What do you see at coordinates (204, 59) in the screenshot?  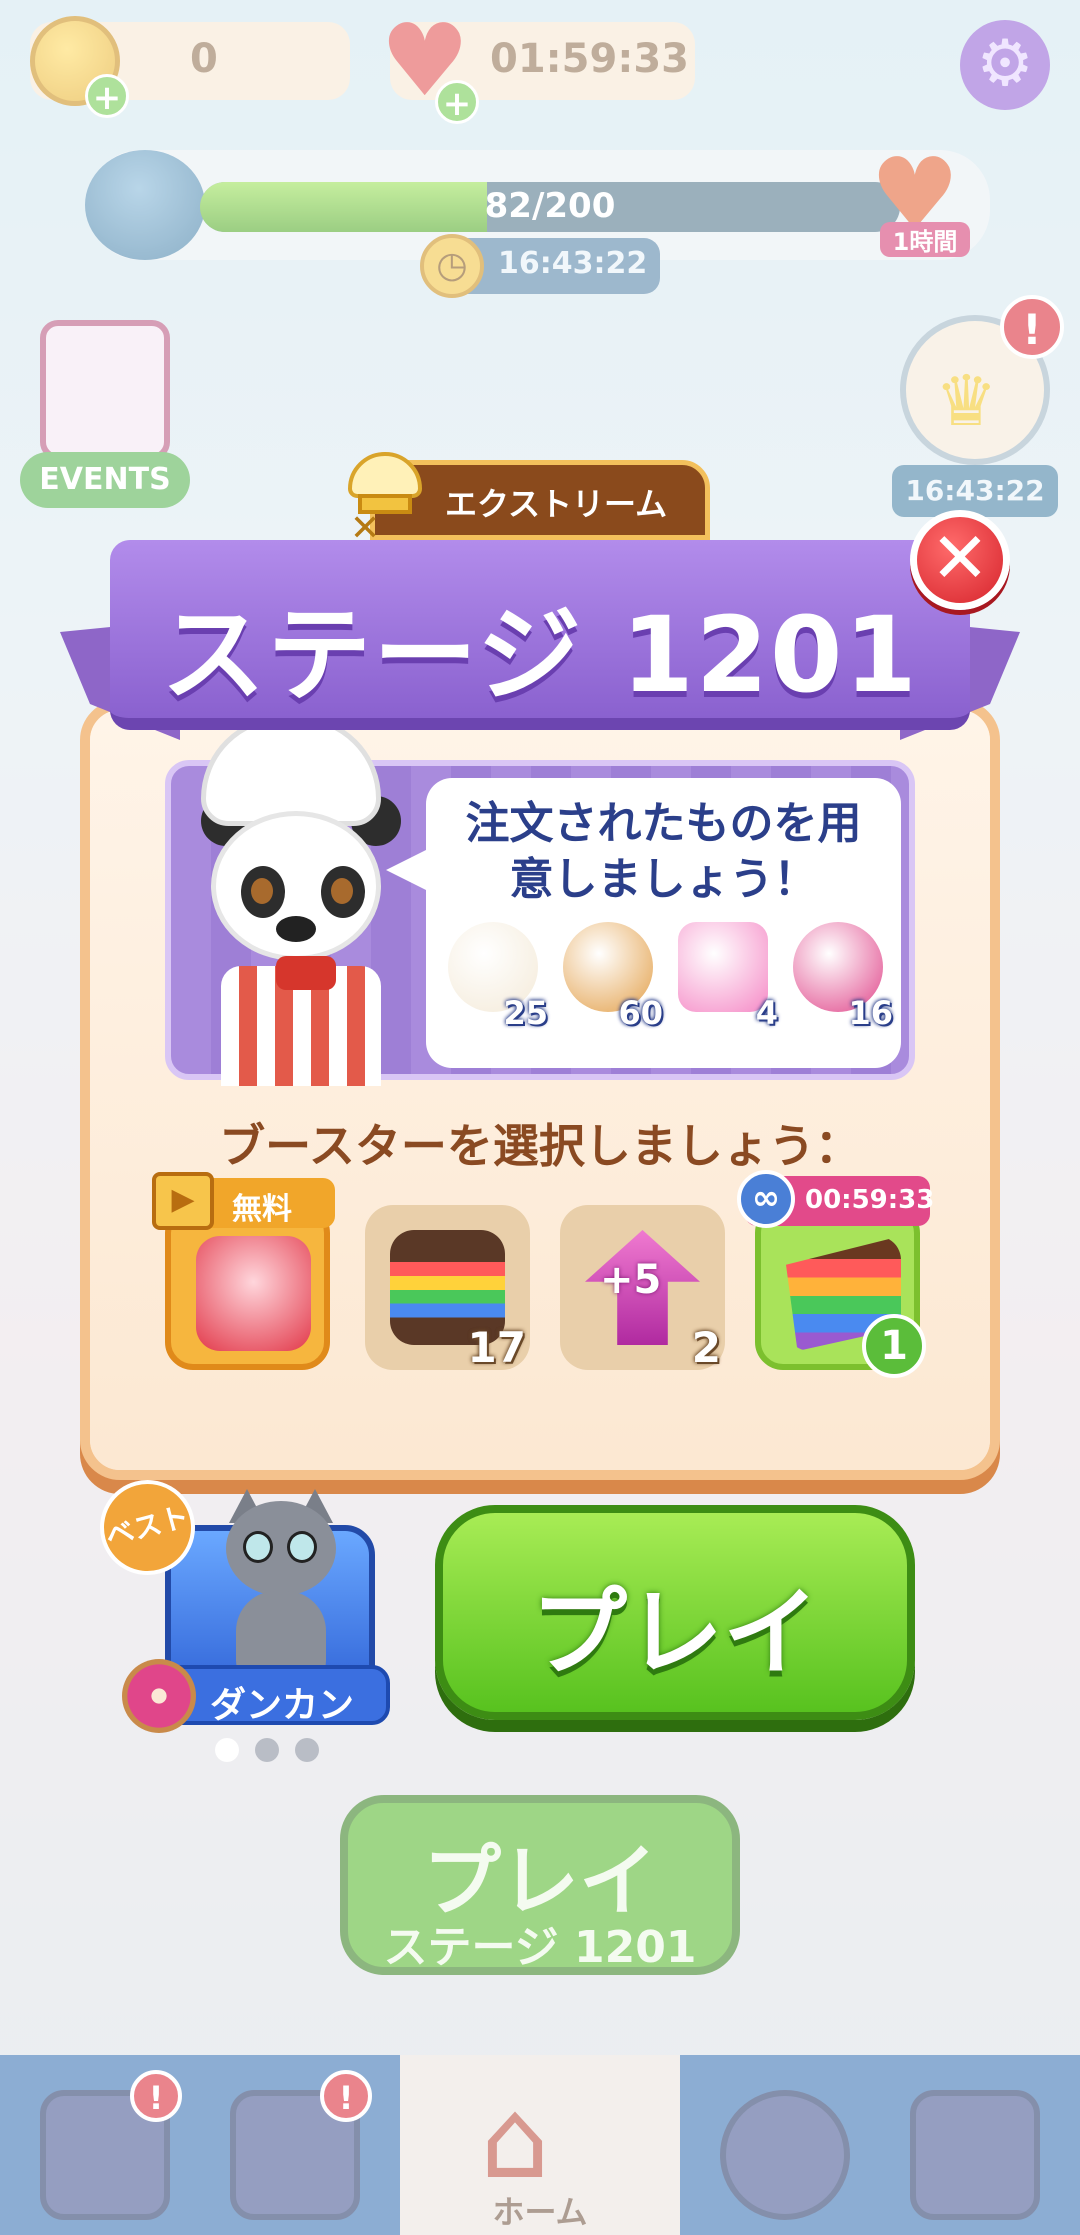 I see `coin-value: 0` at bounding box center [204, 59].